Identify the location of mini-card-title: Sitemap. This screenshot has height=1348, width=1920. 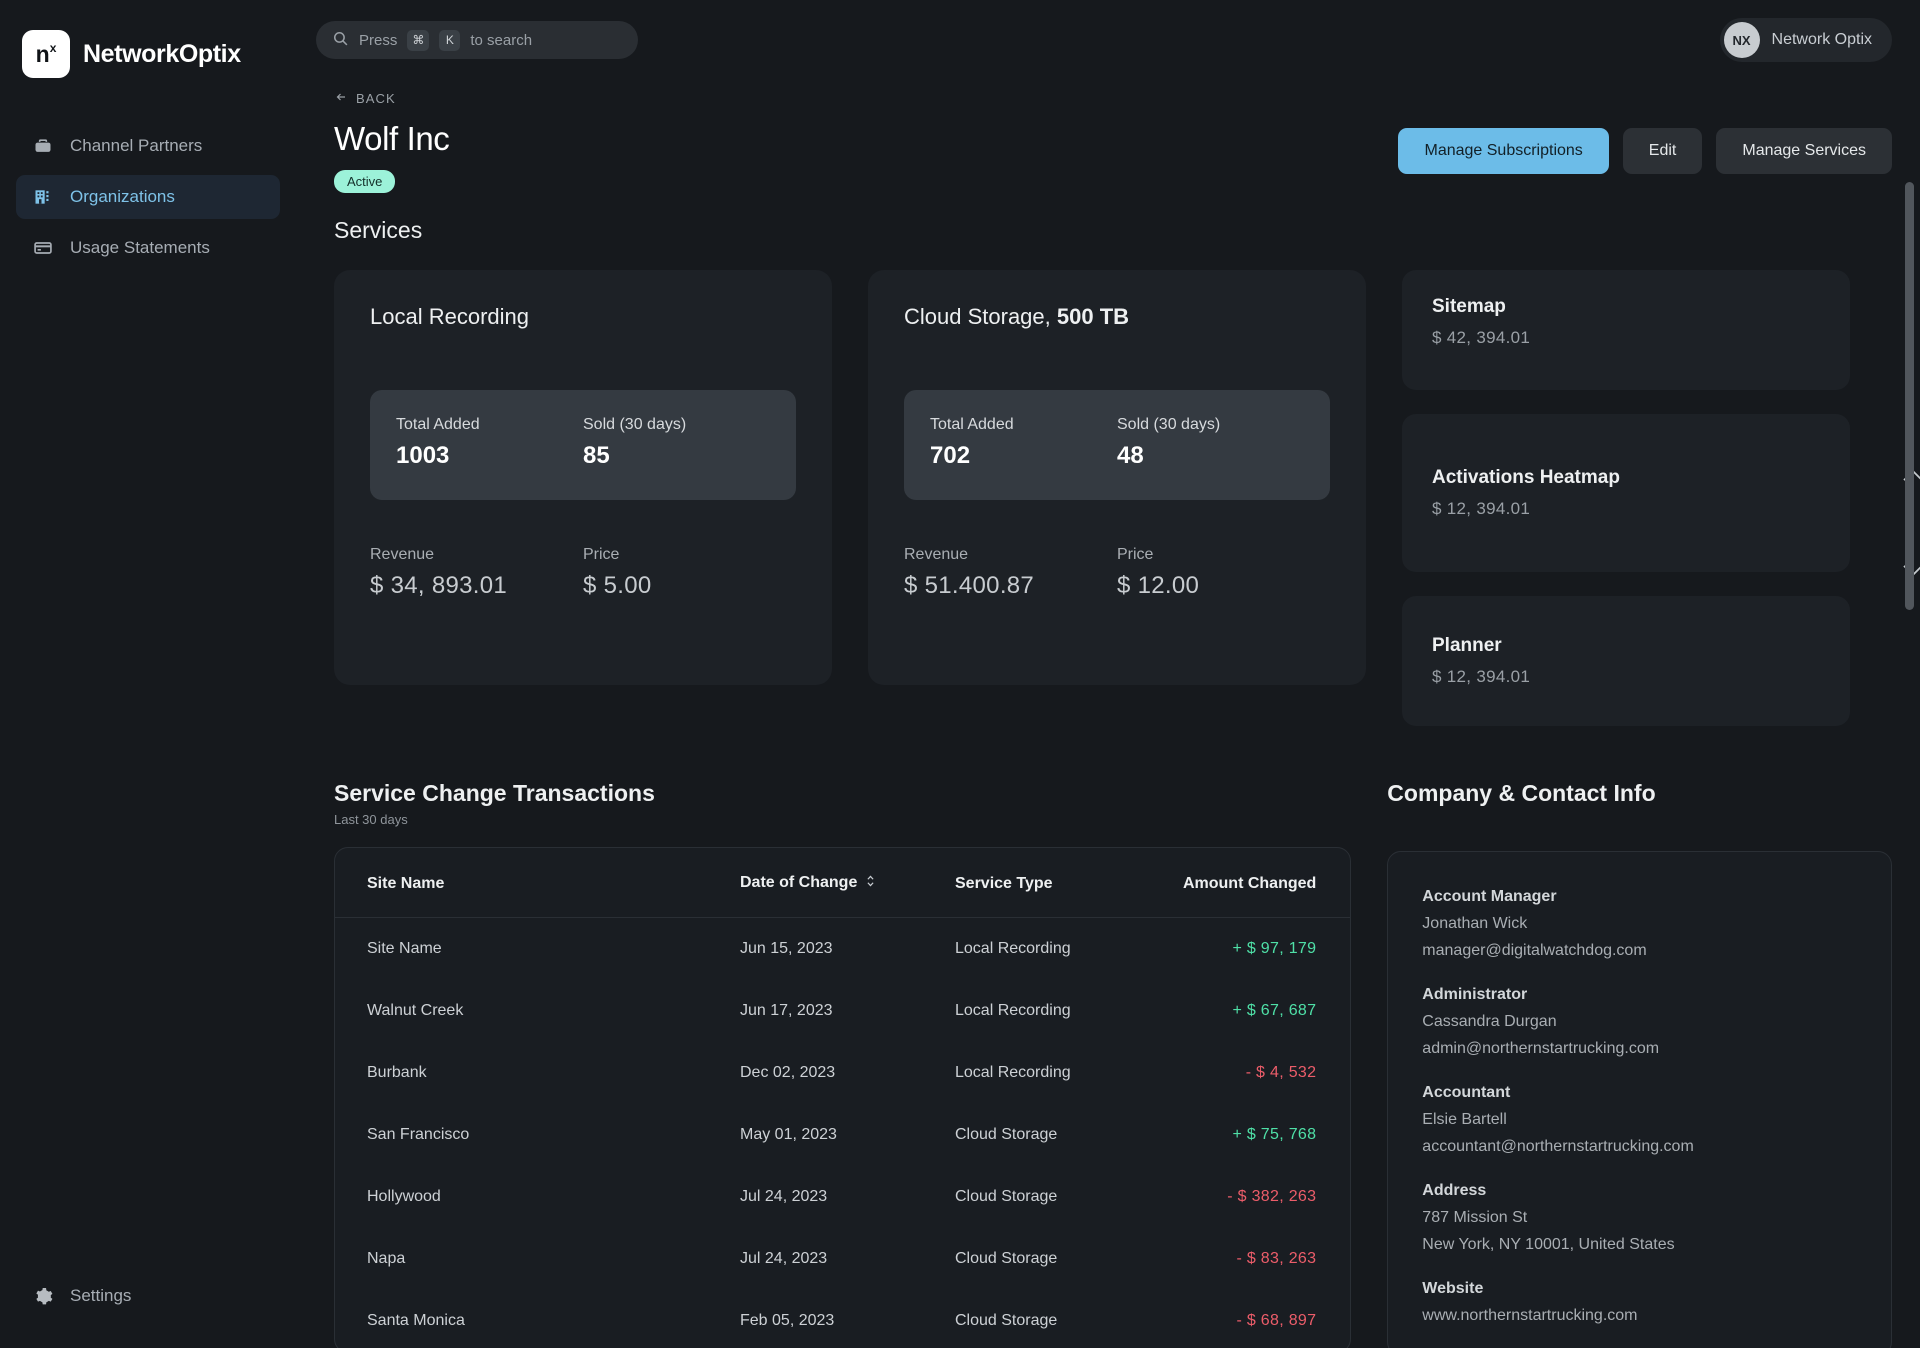
(1469, 306).